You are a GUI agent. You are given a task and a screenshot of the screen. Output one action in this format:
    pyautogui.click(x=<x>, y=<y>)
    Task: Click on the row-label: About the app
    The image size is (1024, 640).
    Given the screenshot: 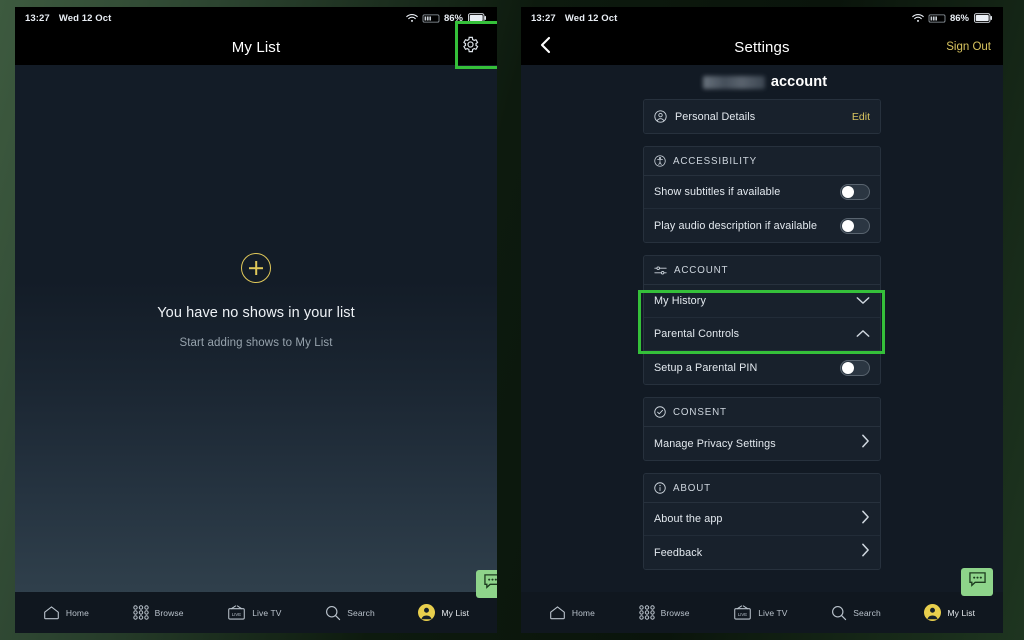 What is the action you would take?
    pyautogui.click(x=688, y=519)
    